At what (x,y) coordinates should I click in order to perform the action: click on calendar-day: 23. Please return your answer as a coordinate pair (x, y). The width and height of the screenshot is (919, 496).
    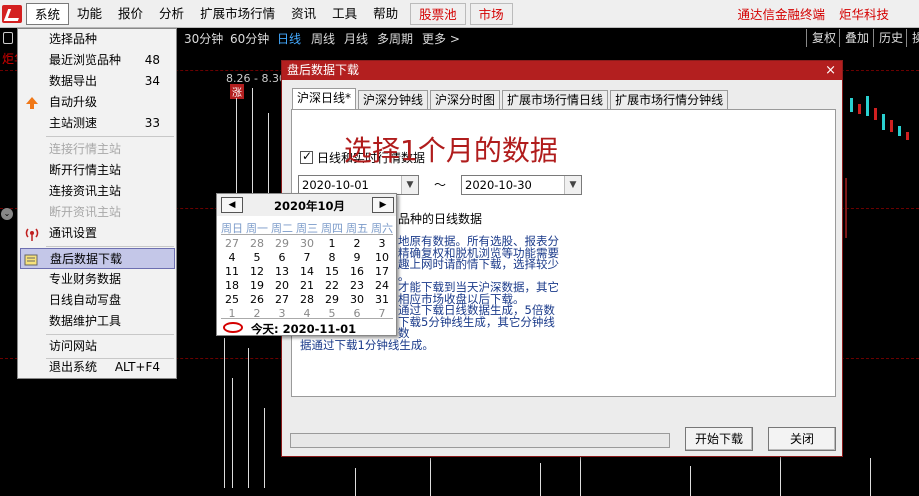
    Looking at the image, I should click on (357, 286).